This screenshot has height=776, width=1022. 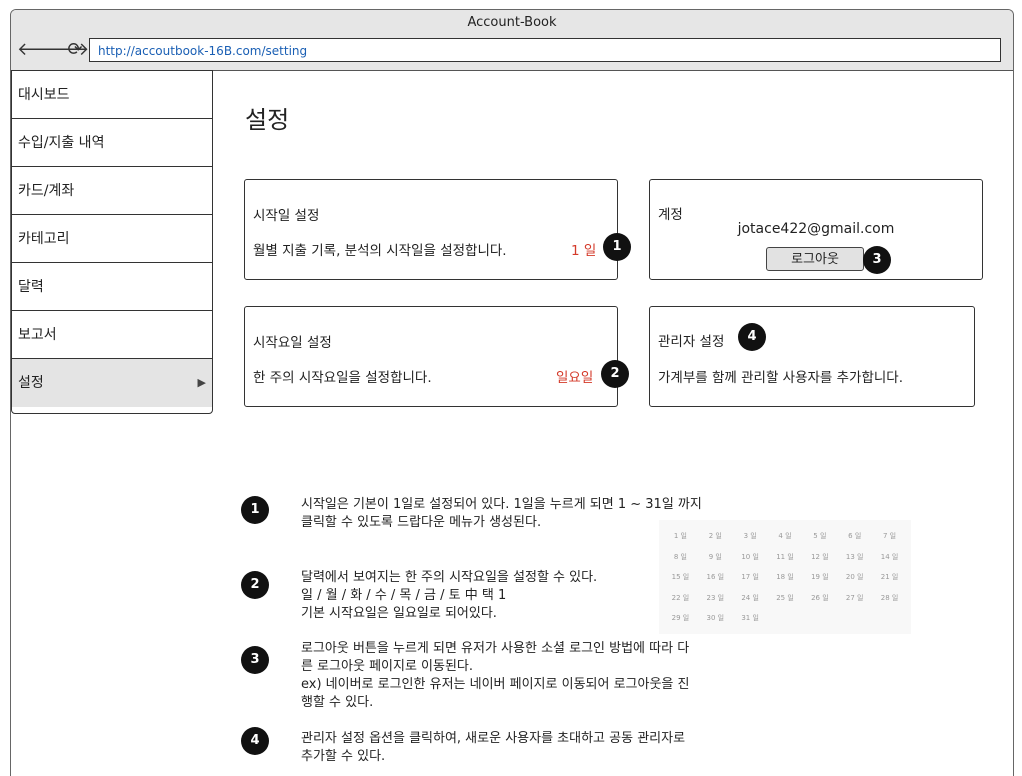 I want to click on note-badge: 1, so click(x=255, y=510).